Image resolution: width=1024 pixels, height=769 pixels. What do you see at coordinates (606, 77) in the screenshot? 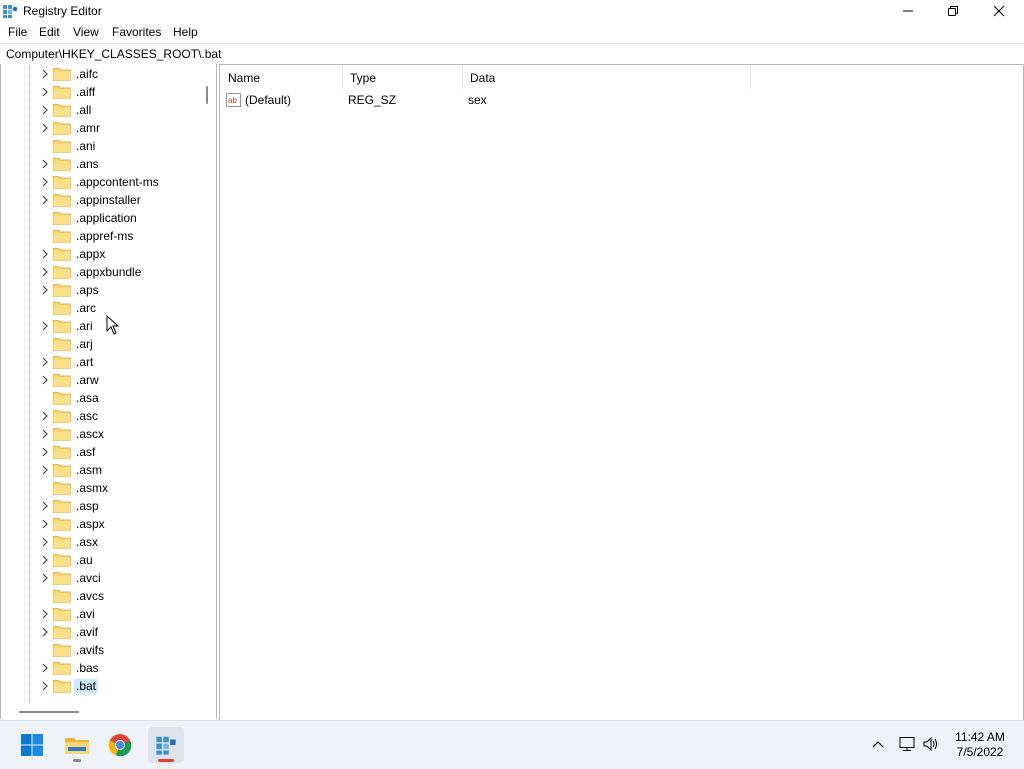
I see `column-header-data: Data` at bounding box center [606, 77].